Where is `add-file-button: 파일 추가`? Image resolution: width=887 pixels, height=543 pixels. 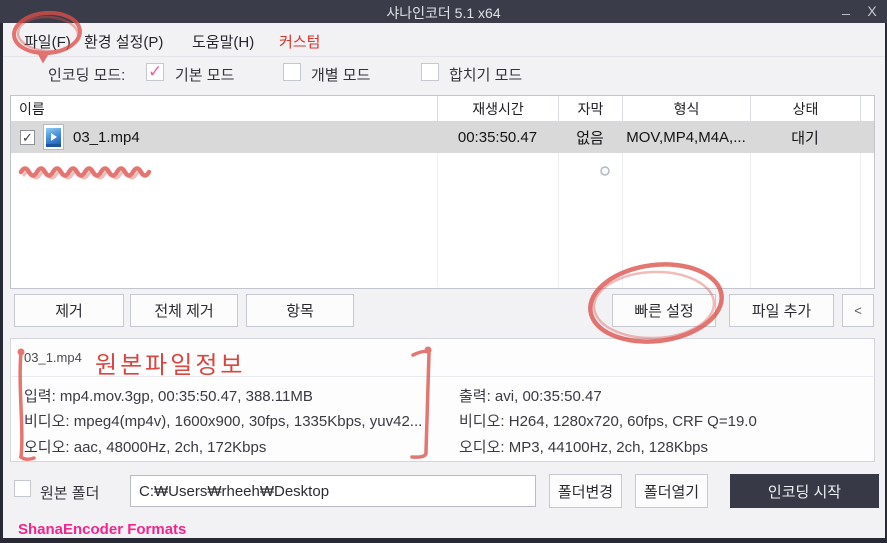 add-file-button: 파일 추가 is located at coordinates (781, 310).